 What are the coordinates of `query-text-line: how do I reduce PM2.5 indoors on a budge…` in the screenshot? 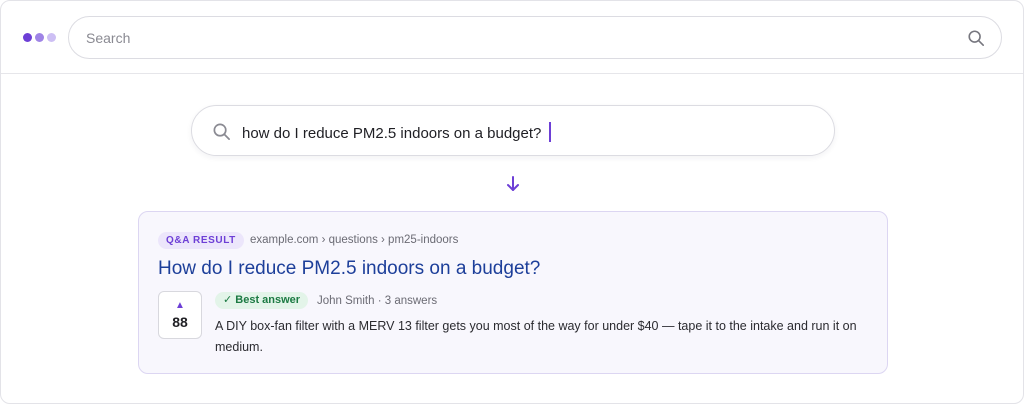 It's located at (397, 132).